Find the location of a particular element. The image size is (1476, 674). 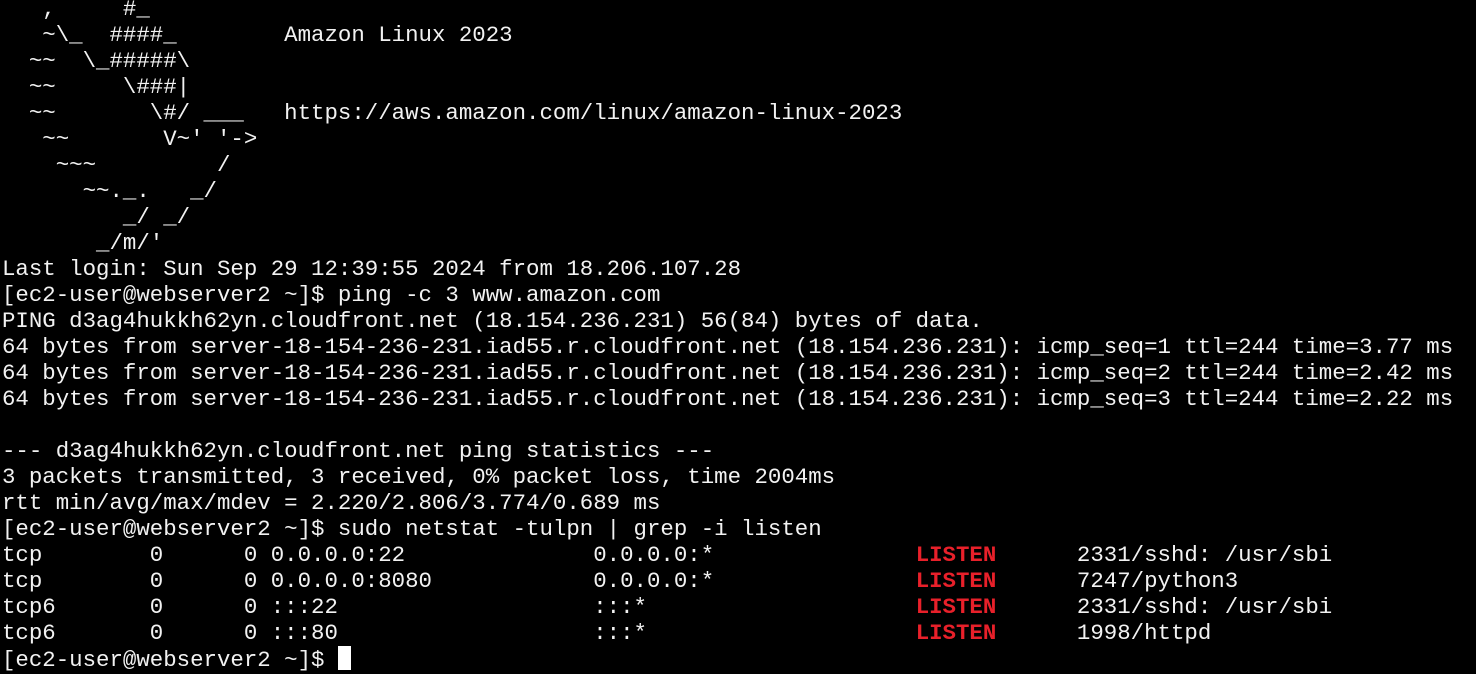

banner-art-line: ~~~ / is located at coordinates (116, 165).